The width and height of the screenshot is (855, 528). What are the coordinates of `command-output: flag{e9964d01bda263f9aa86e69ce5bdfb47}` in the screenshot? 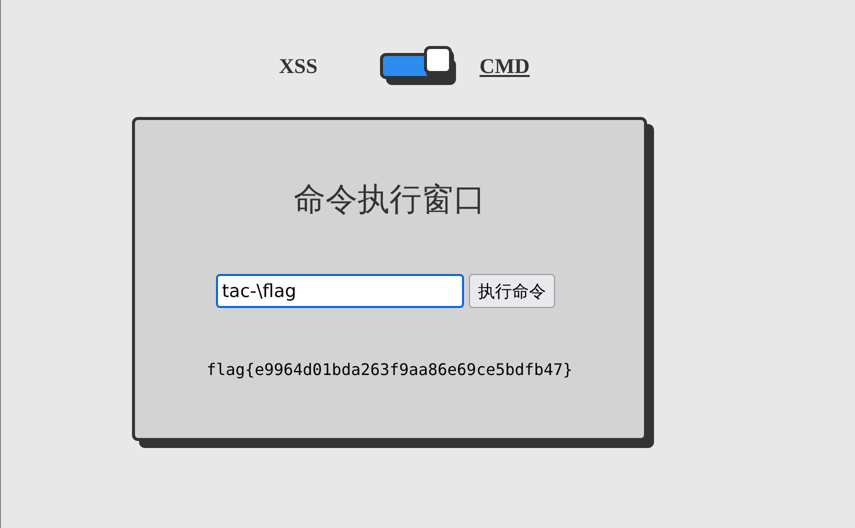 It's located at (389, 369).